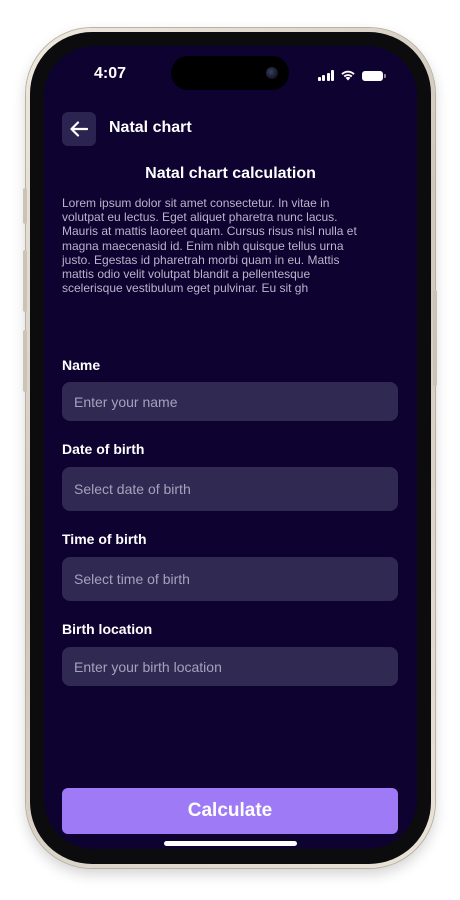 The width and height of the screenshot is (460, 900). I want to click on dynamic-island, so click(230, 73).